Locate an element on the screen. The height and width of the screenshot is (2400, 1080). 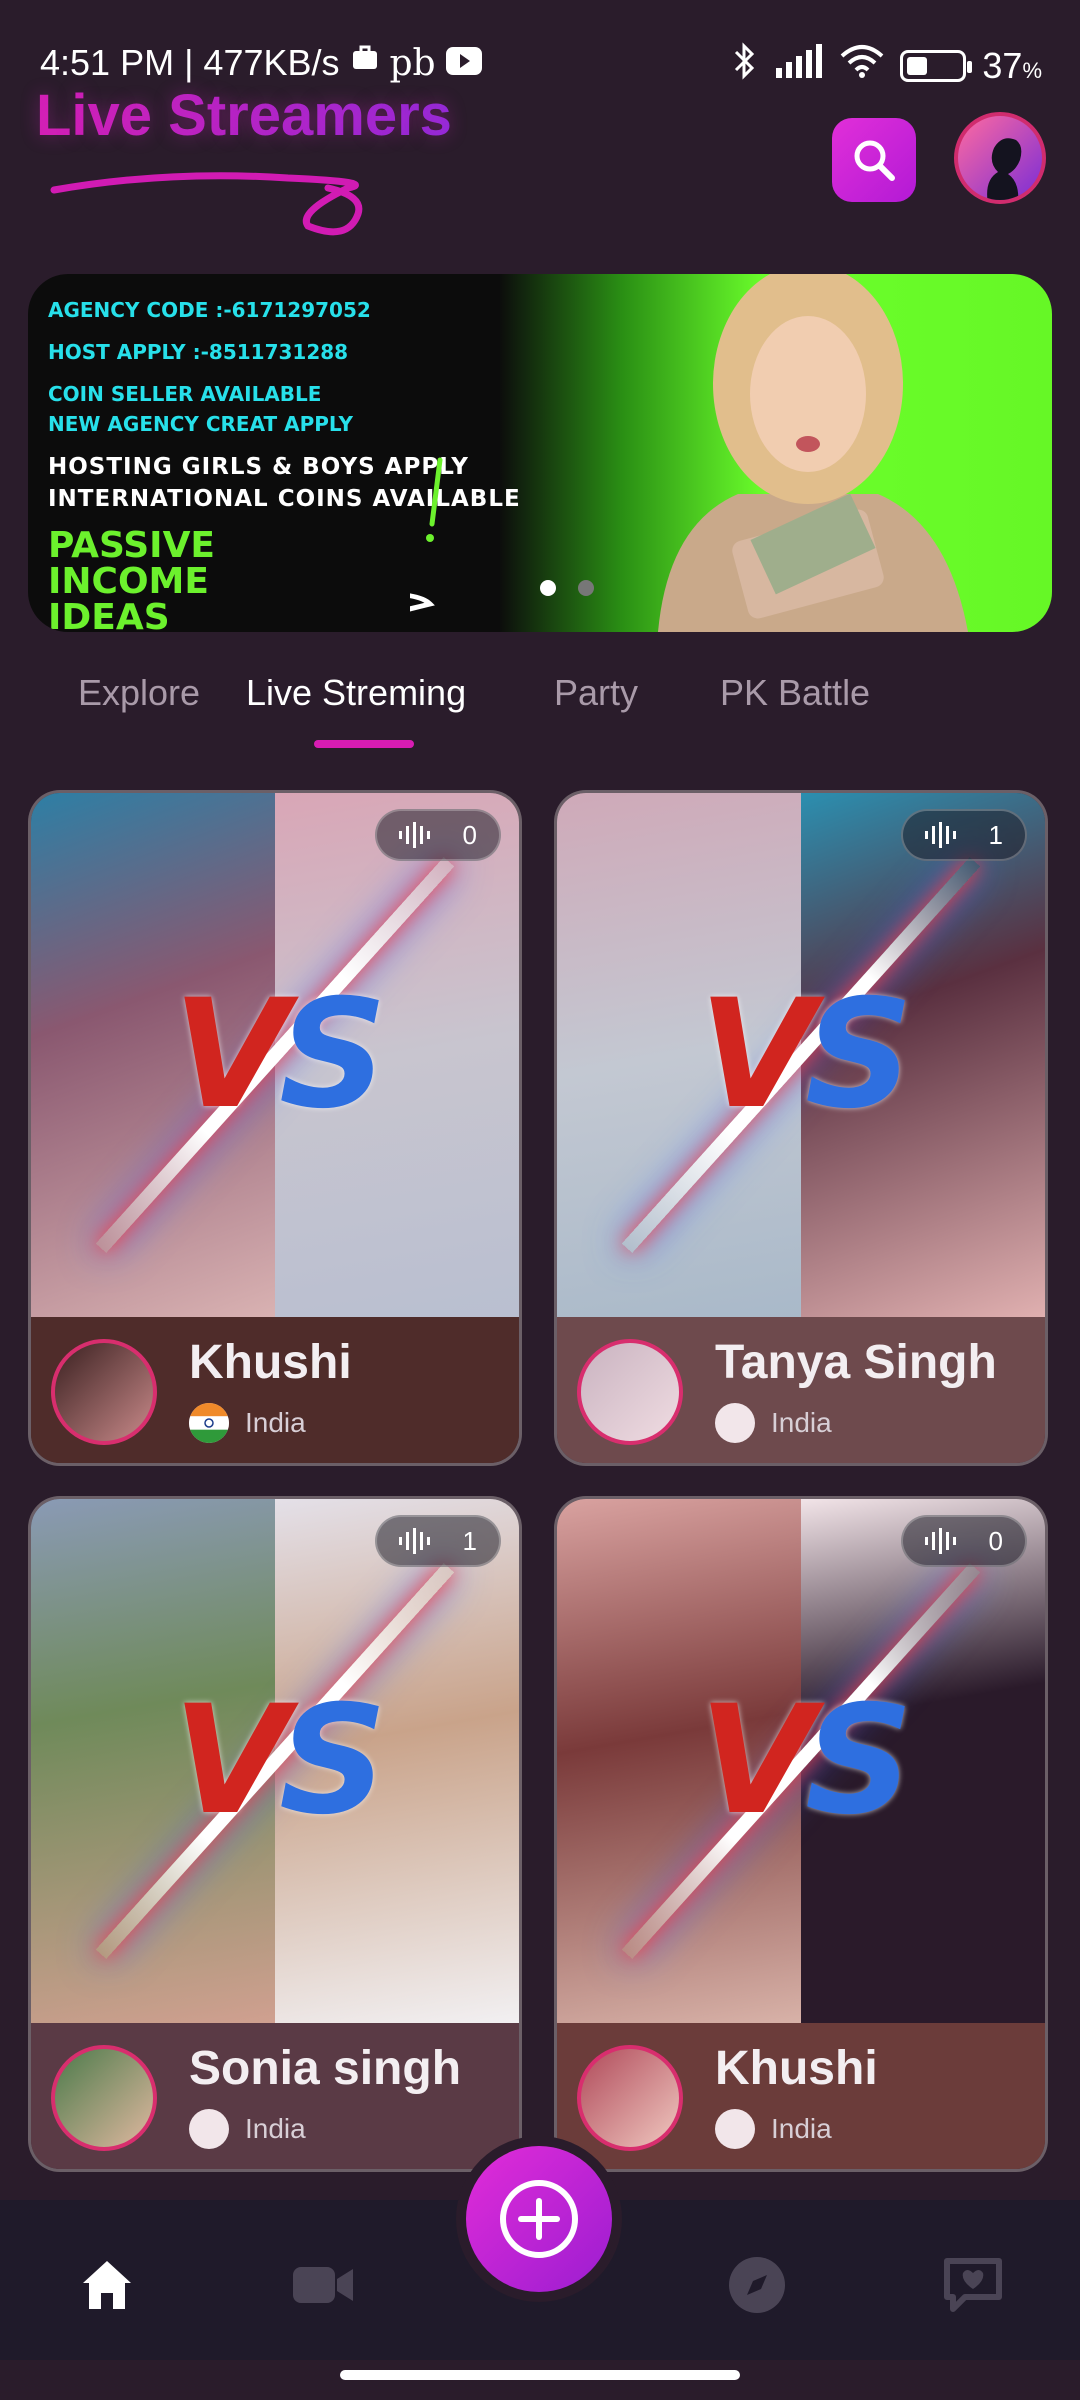
search-button is located at coordinates (874, 160).